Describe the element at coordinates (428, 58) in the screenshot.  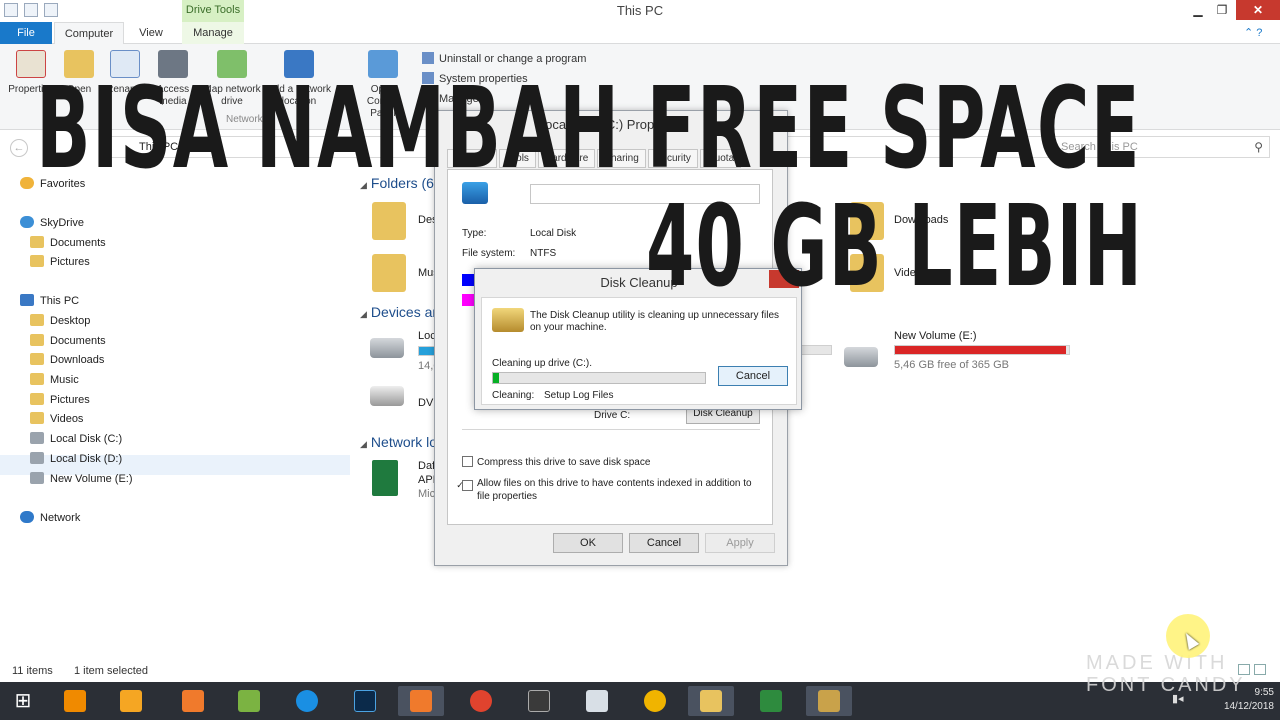
I see `uninstall-icon` at that location.